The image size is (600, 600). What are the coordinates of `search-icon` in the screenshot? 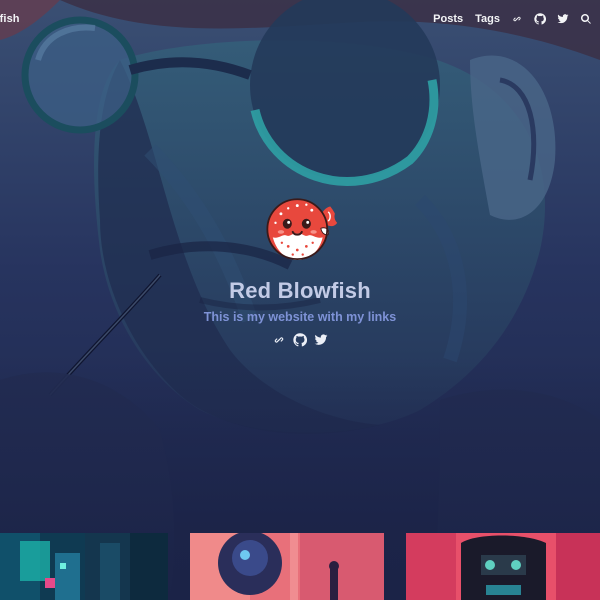 It's located at (585, 19).